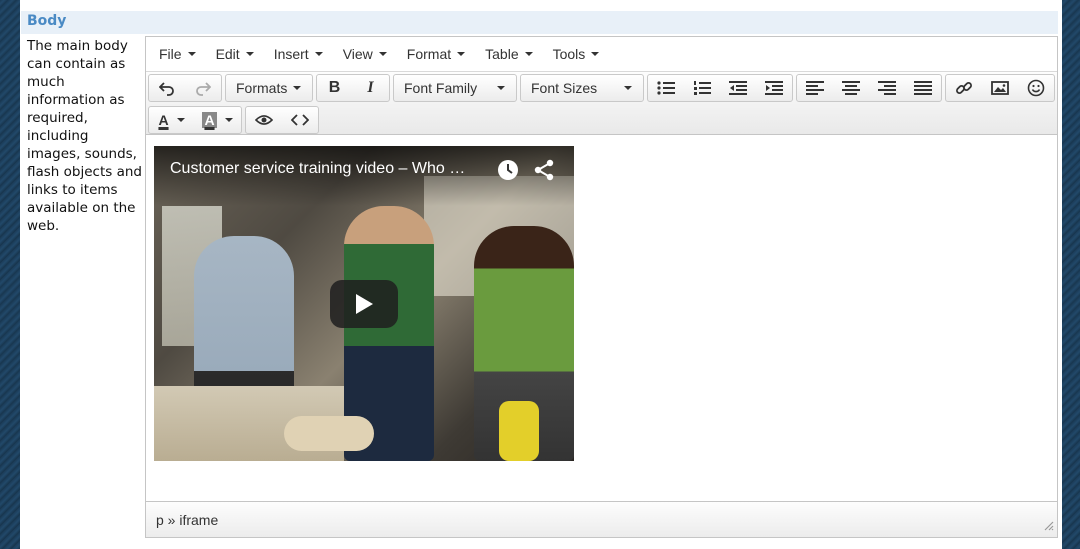 The height and width of the screenshot is (549, 1080). I want to click on toolbar-row-2: A A, so click(233, 120).